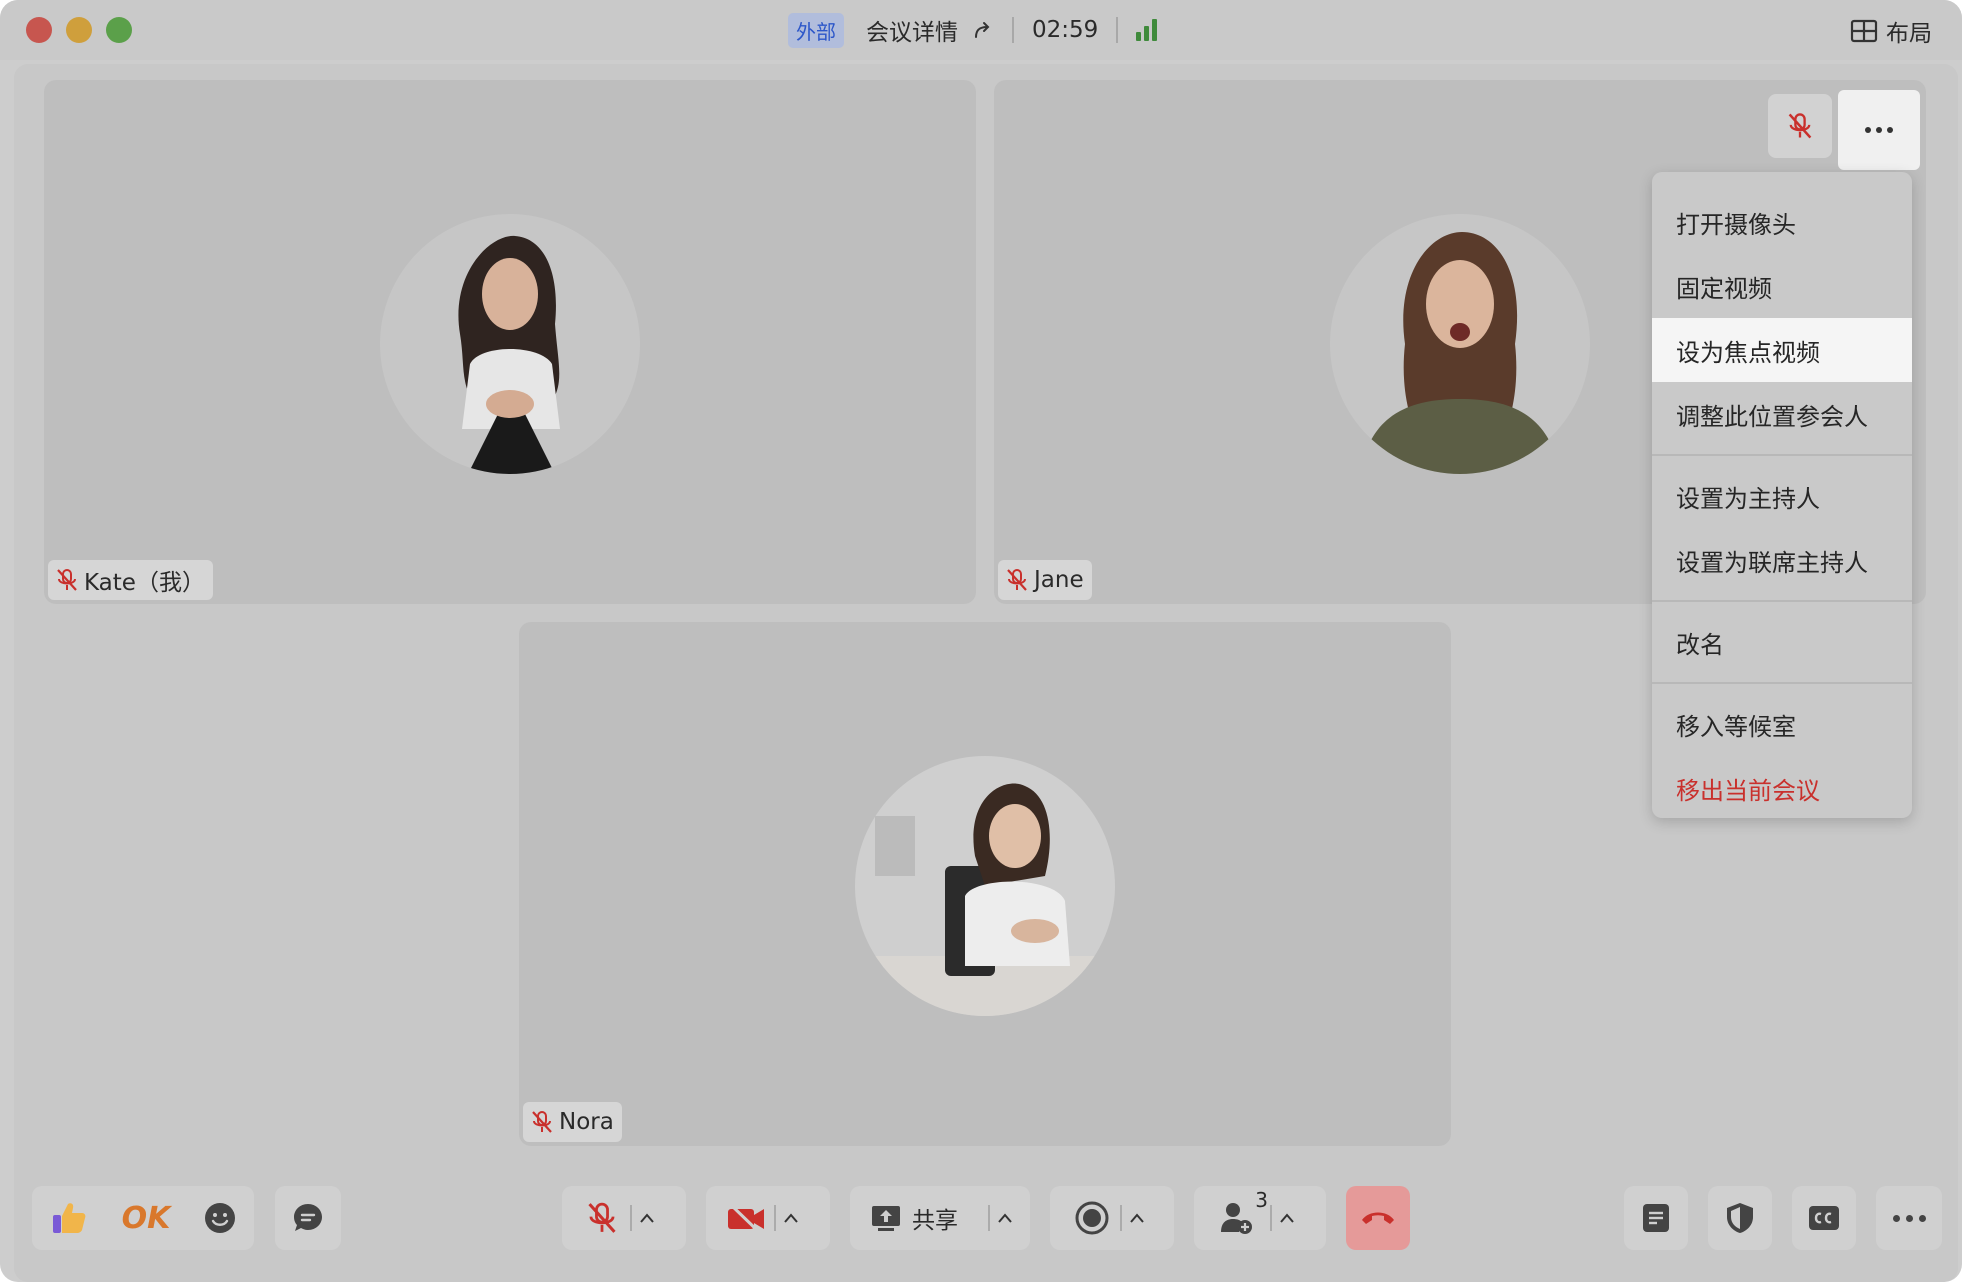 The height and width of the screenshot is (1284, 1972). I want to click on participant-name-tag: Jane, so click(1045, 580).